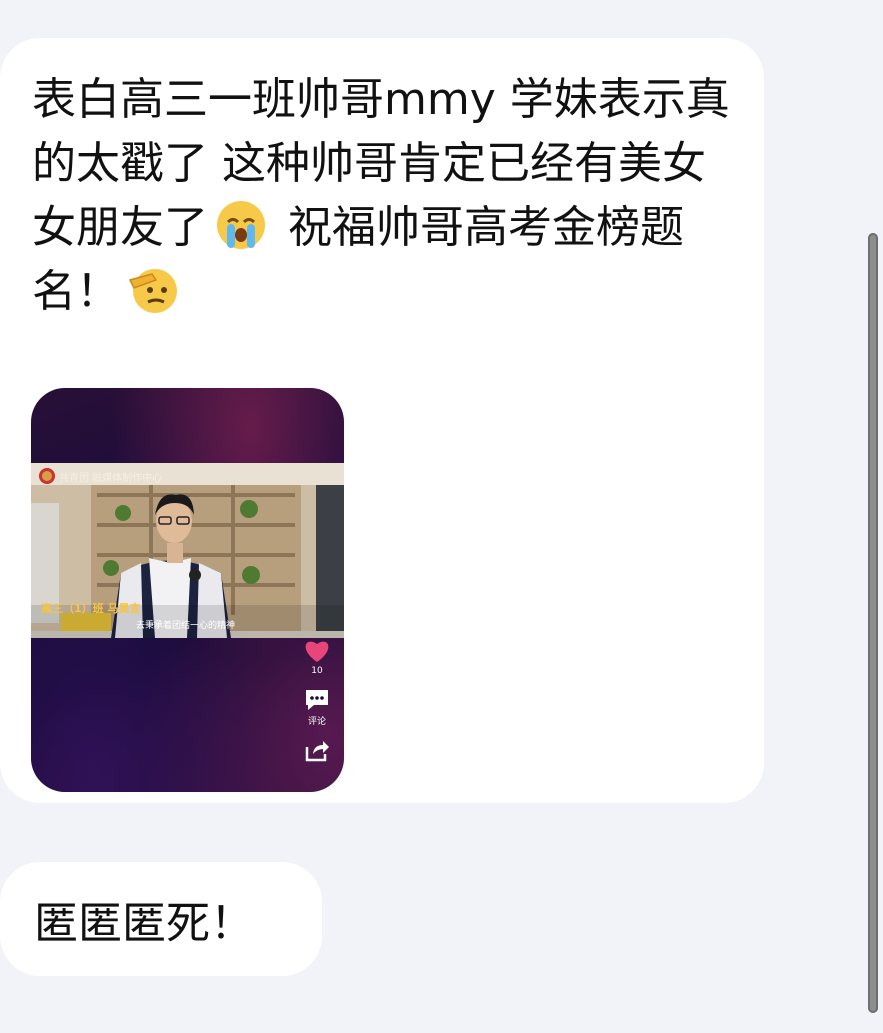  Describe the element at coordinates (144, 923) in the screenshot. I see `reply-text: 匿匿匿死！` at that location.